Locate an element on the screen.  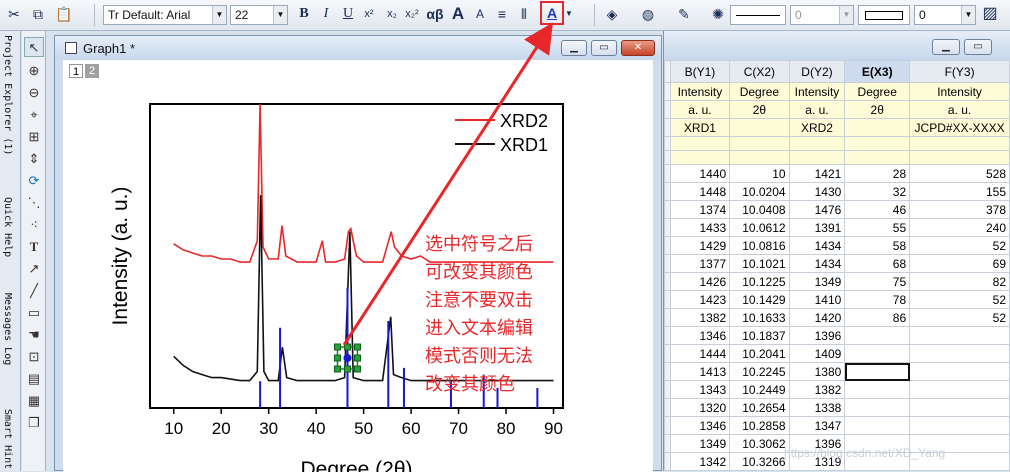
data-cell: 28 is located at coordinates (877, 173).